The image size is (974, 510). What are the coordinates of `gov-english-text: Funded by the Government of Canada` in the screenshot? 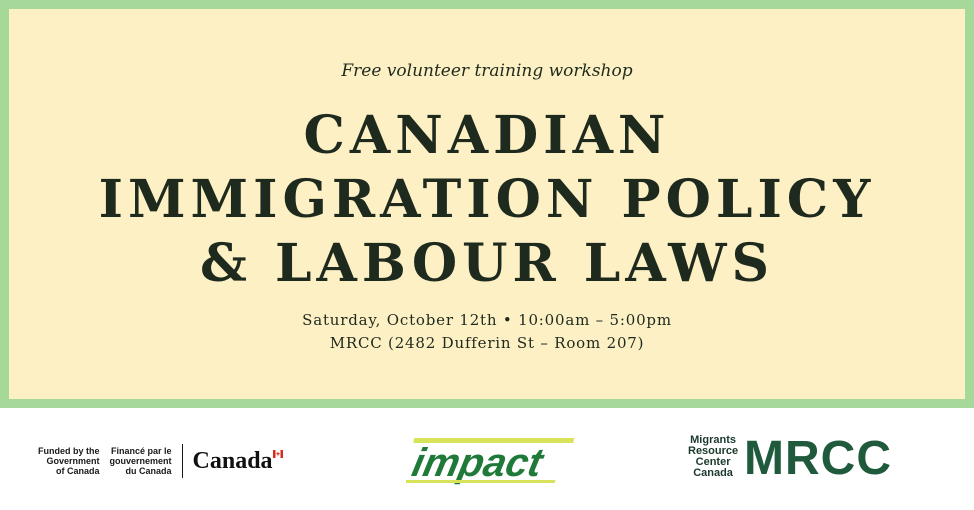 It's located at (69, 461).